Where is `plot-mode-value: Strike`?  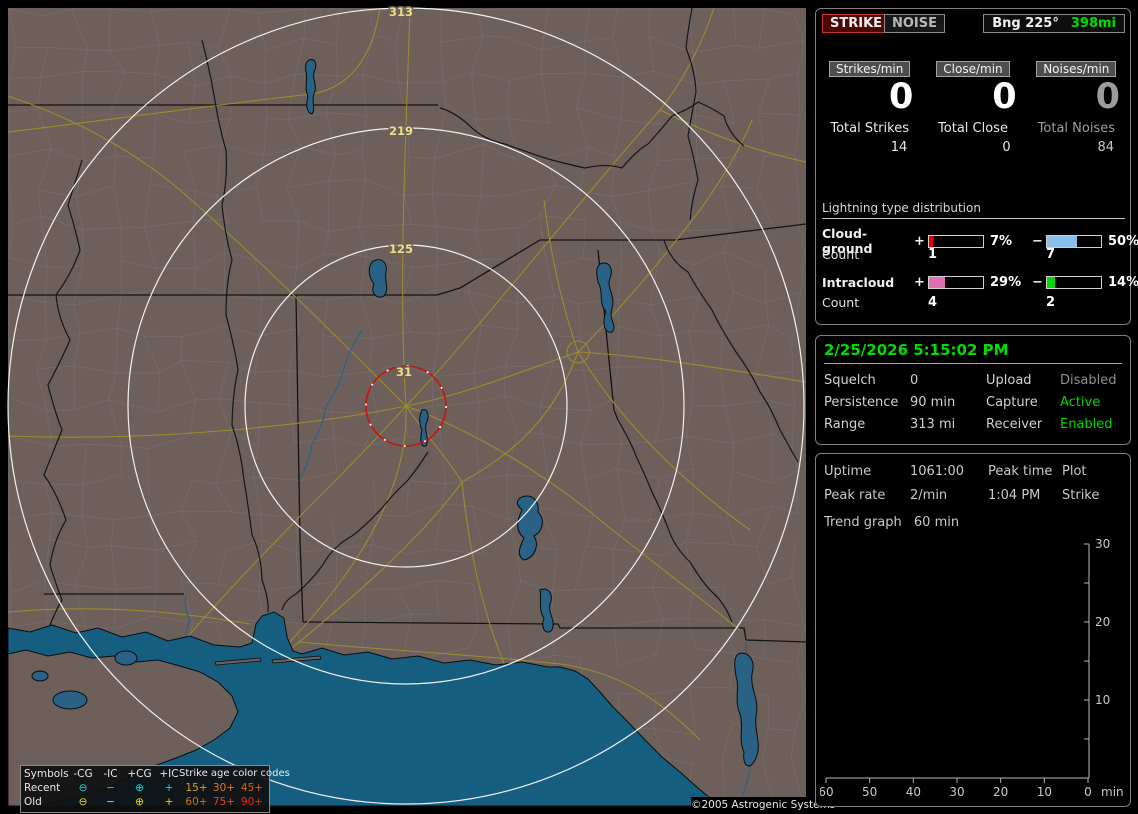
plot-mode-value: Strike is located at coordinates (1081, 495).